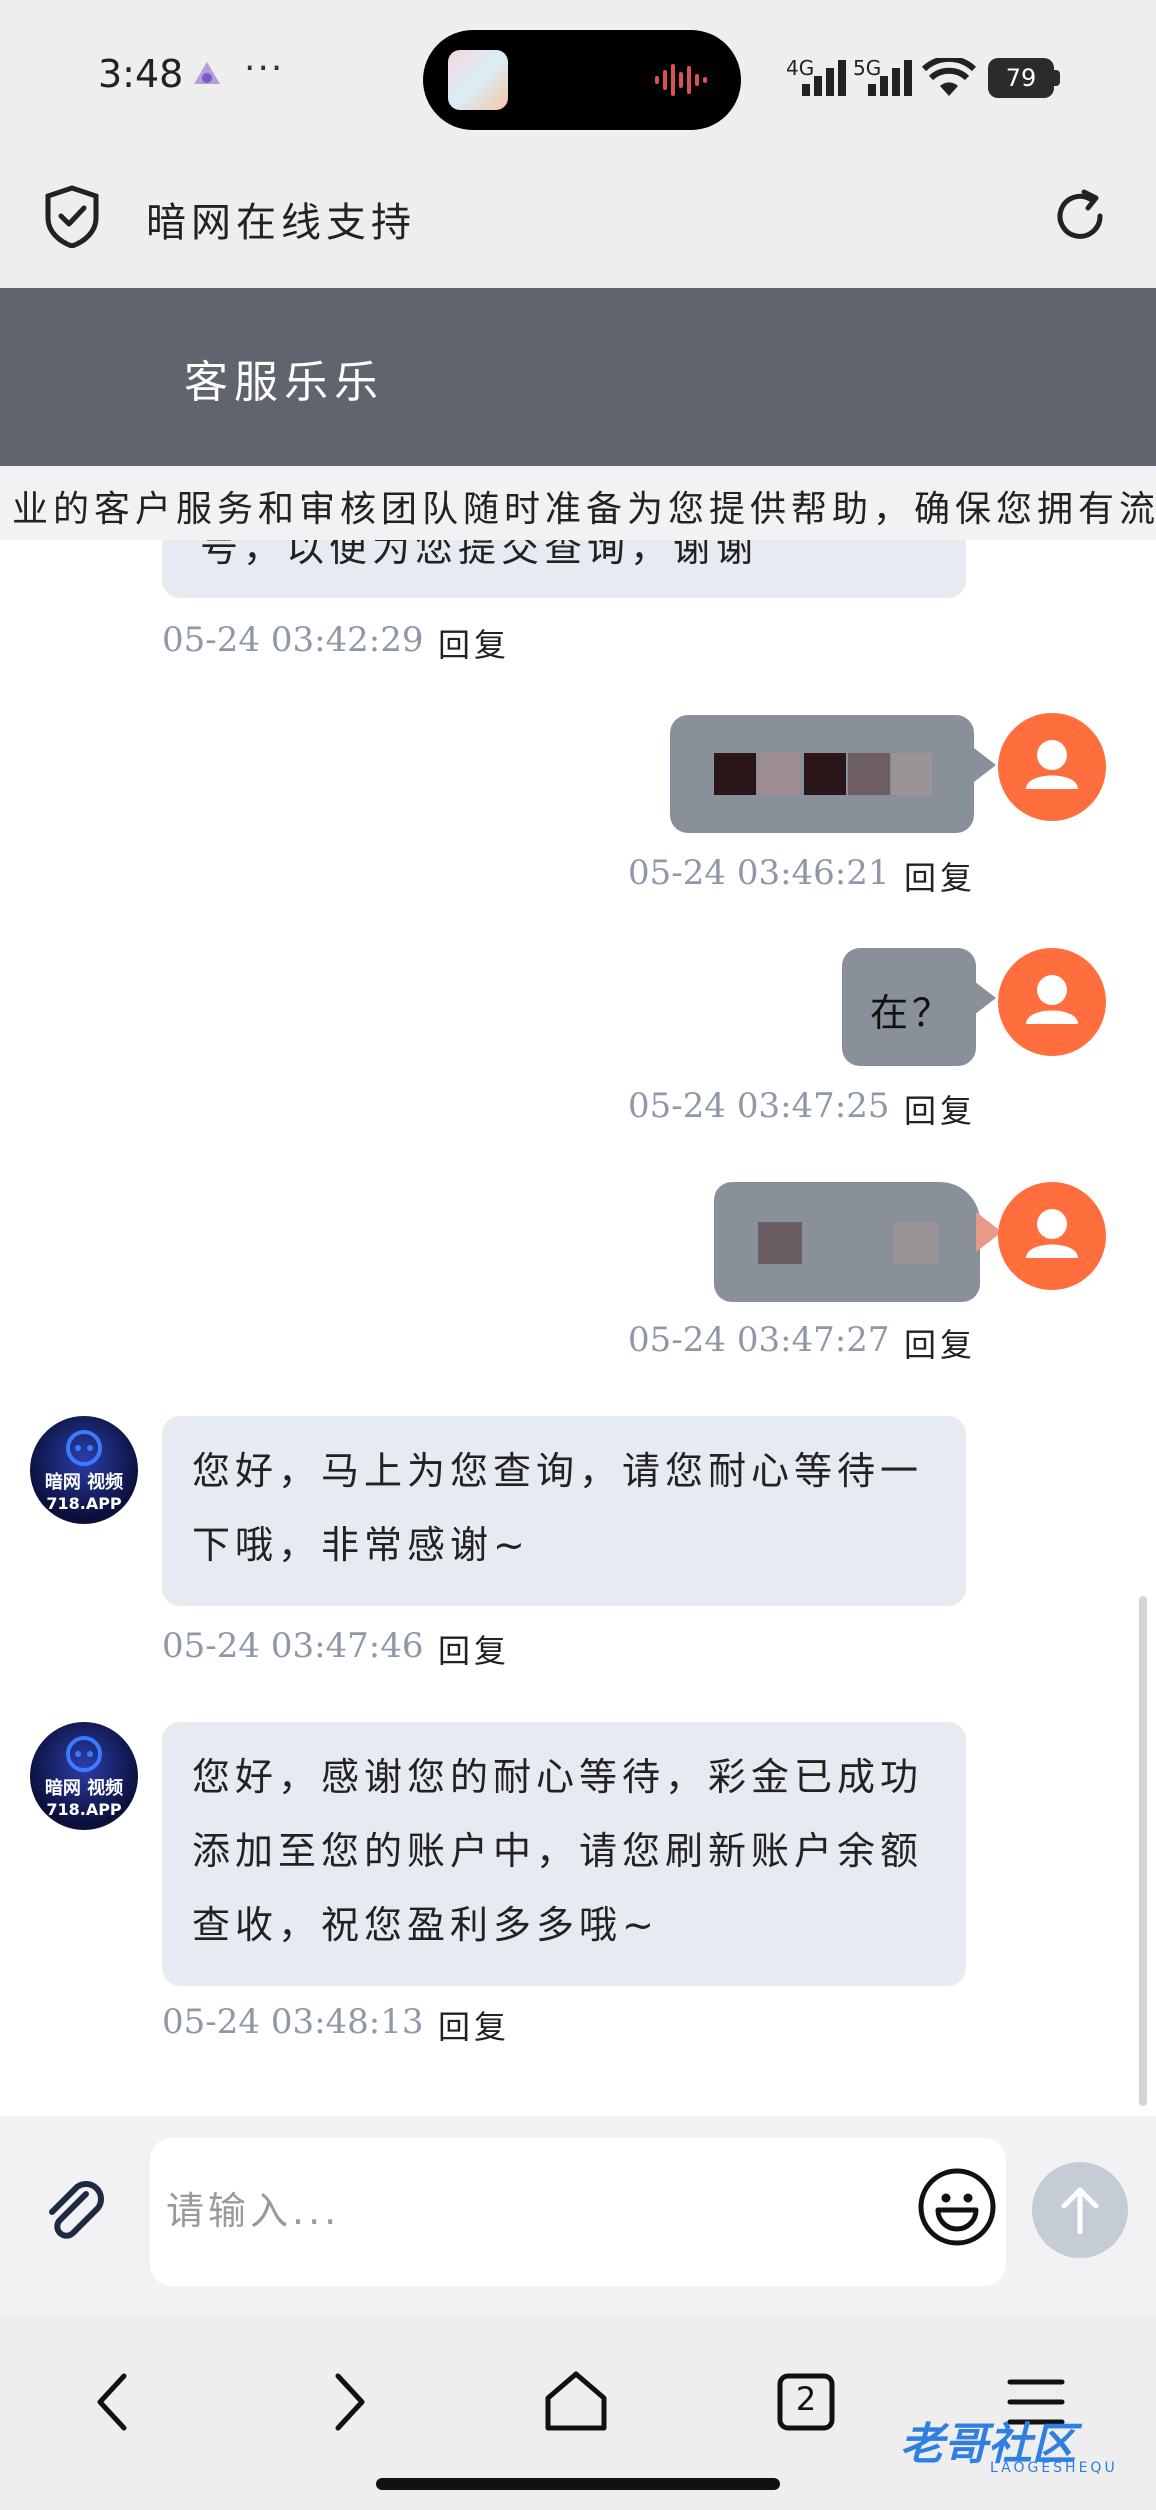 The image size is (1156, 2510). What do you see at coordinates (281, 223) in the screenshot?
I see `page-title: 暗网在线支持` at bounding box center [281, 223].